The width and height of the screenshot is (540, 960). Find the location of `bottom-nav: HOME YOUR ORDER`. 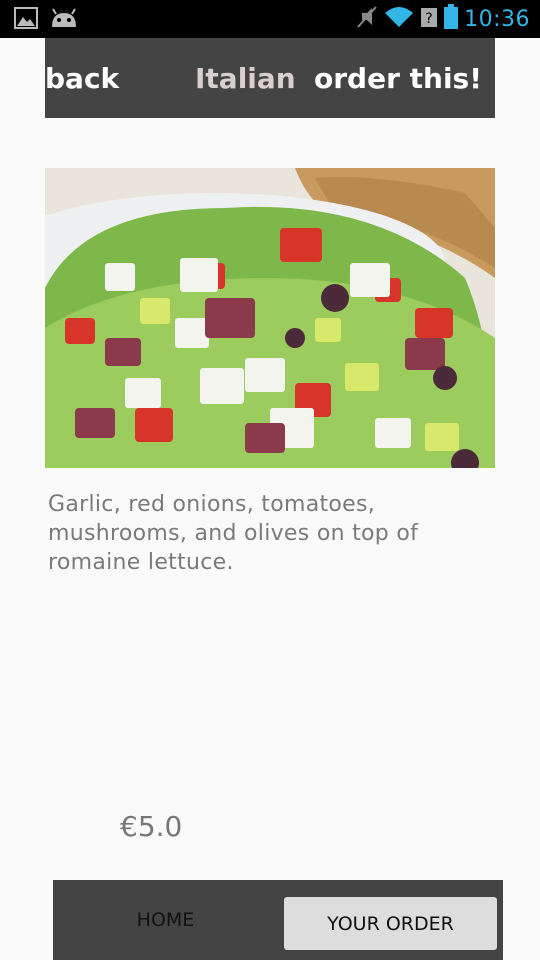

bottom-nav: HOME YOUR ORDER is located at coordinates (278, 920).